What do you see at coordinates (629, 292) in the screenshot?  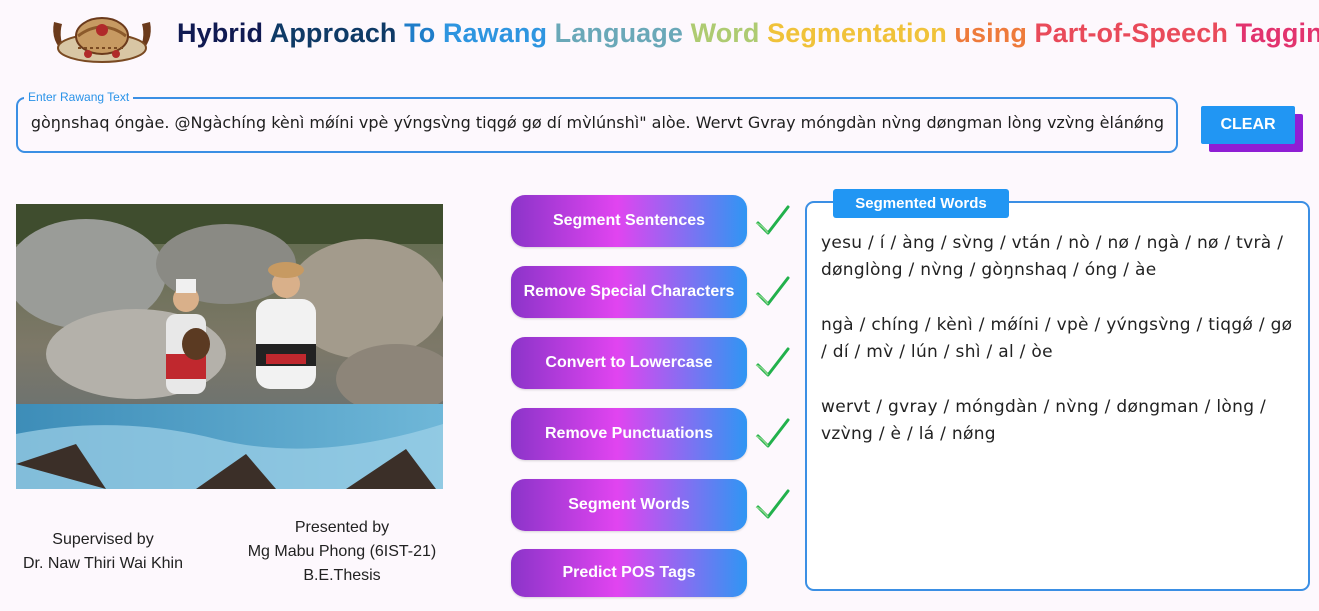 I see `remove-special-characters-button: Remove Special Characters` at bounding box center [629, 292].